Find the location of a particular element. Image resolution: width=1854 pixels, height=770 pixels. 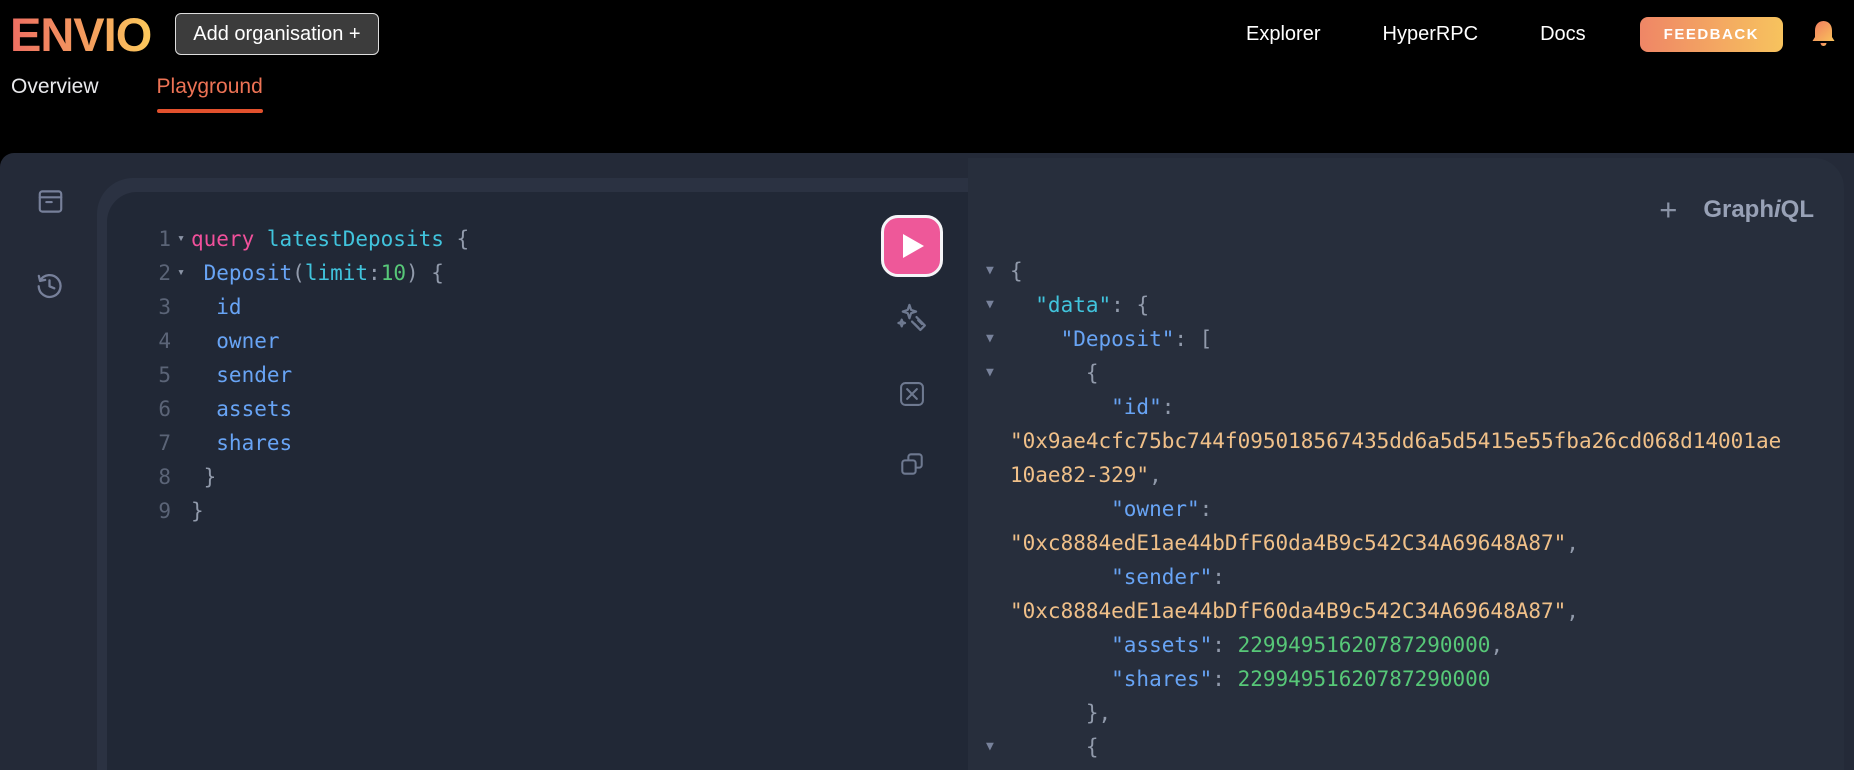

tab-overview: Overview is located at coordinates (55, 89).